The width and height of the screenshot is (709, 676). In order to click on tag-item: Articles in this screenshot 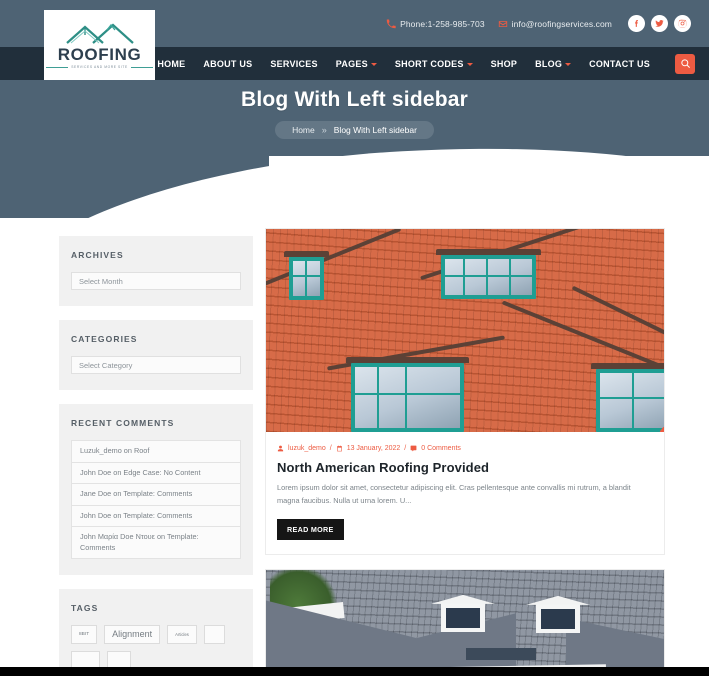, I will do `click(182, 635)`.